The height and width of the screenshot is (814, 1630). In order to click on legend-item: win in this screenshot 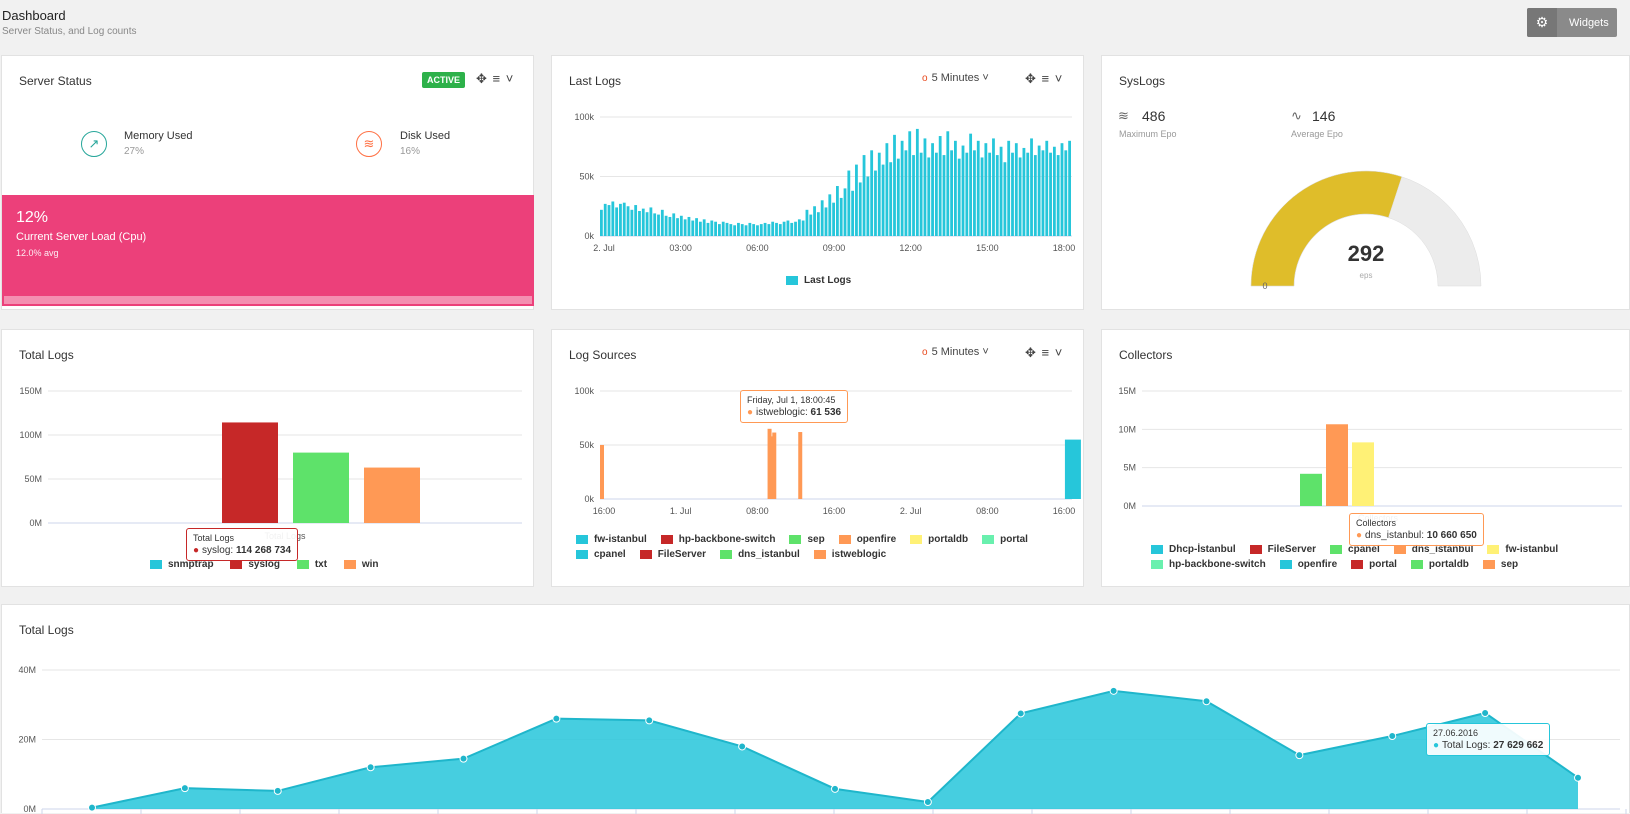, I will do `click(361, 564)`.